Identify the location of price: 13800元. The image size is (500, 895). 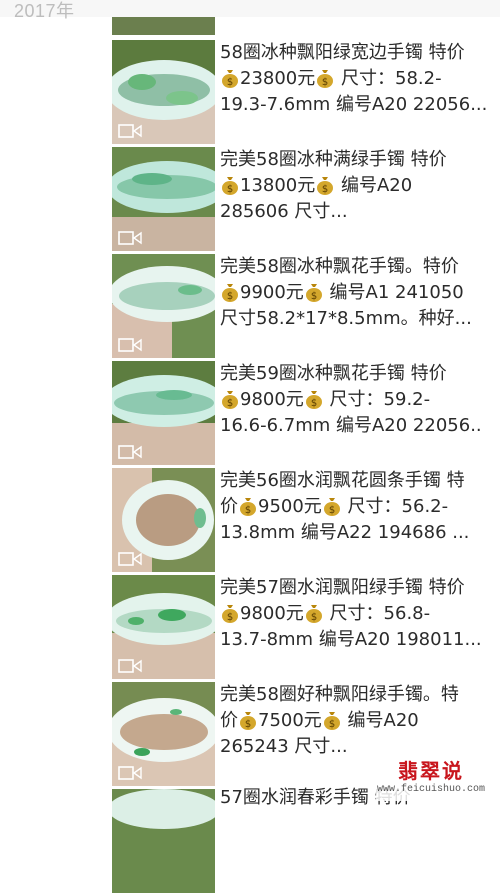
(278, 185).